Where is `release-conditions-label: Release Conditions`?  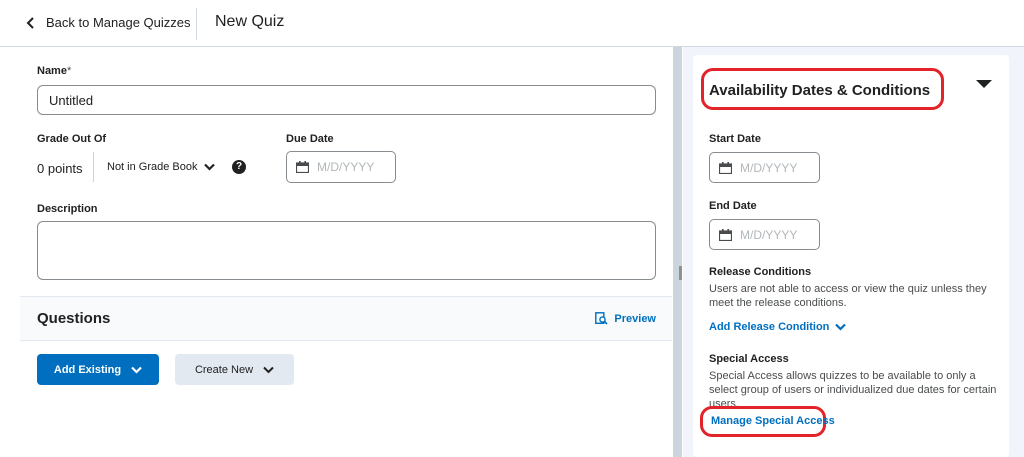 release-conditions-label: Release Conditions is located at coordinates (760, 272).